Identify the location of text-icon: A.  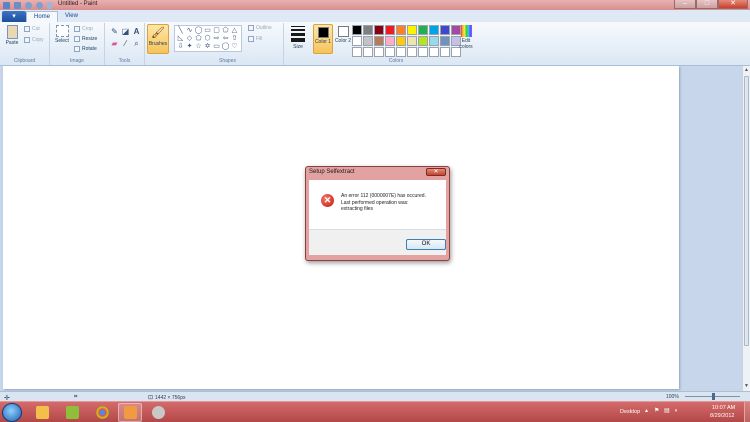
(136, 31).